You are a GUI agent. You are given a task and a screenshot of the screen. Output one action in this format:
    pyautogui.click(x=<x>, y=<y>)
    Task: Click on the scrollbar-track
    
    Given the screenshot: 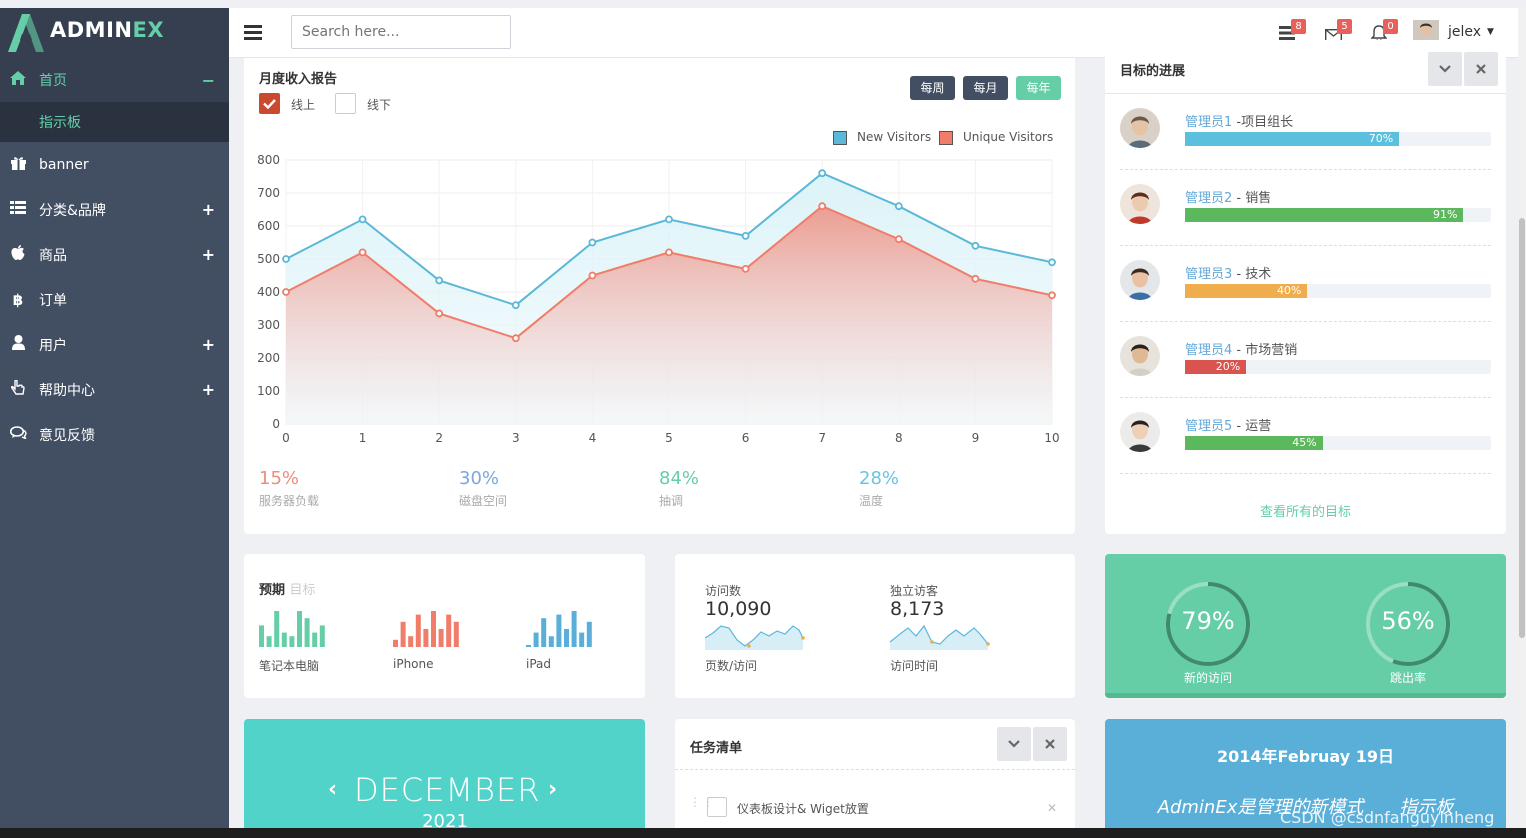 What is the action you would take?
    pyautogui.click(x=1522, y=419)
    